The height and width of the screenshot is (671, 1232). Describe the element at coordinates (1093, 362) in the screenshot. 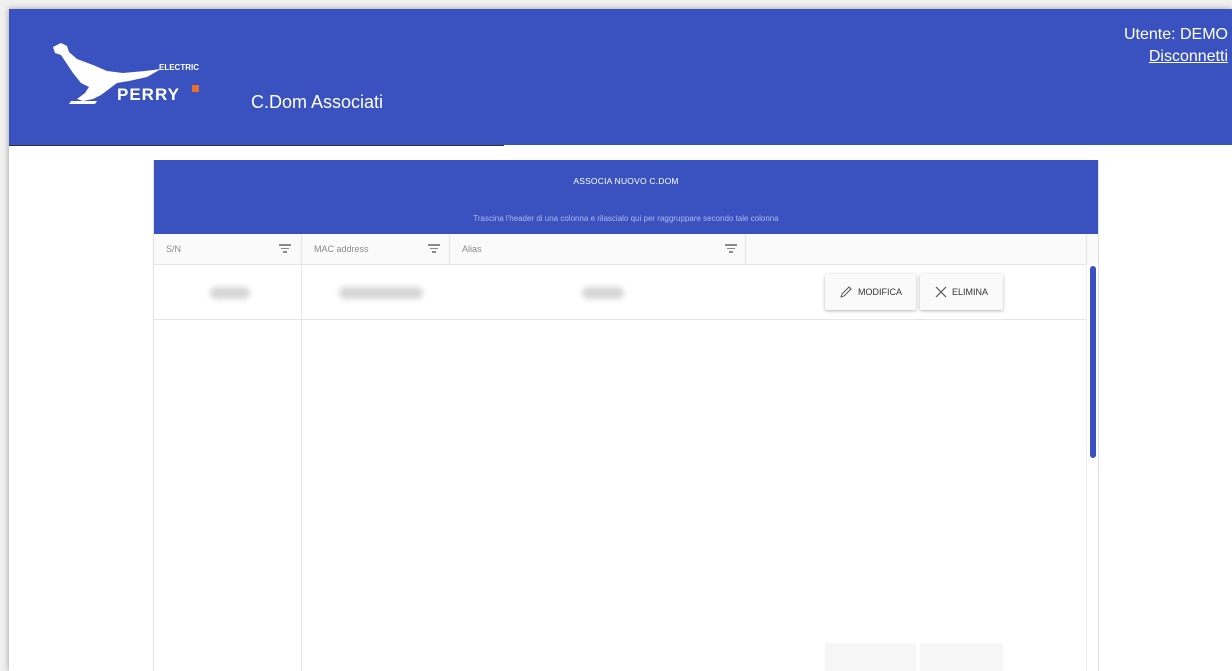

I see `scrollbar-thumb` at that location.